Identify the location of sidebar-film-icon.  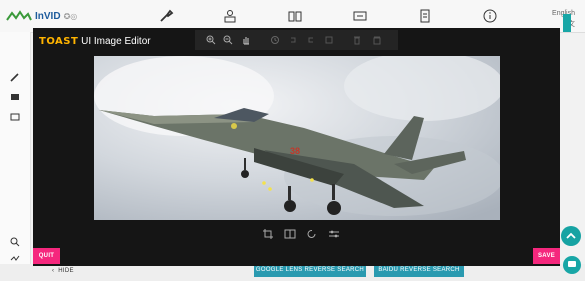
(15, 97).